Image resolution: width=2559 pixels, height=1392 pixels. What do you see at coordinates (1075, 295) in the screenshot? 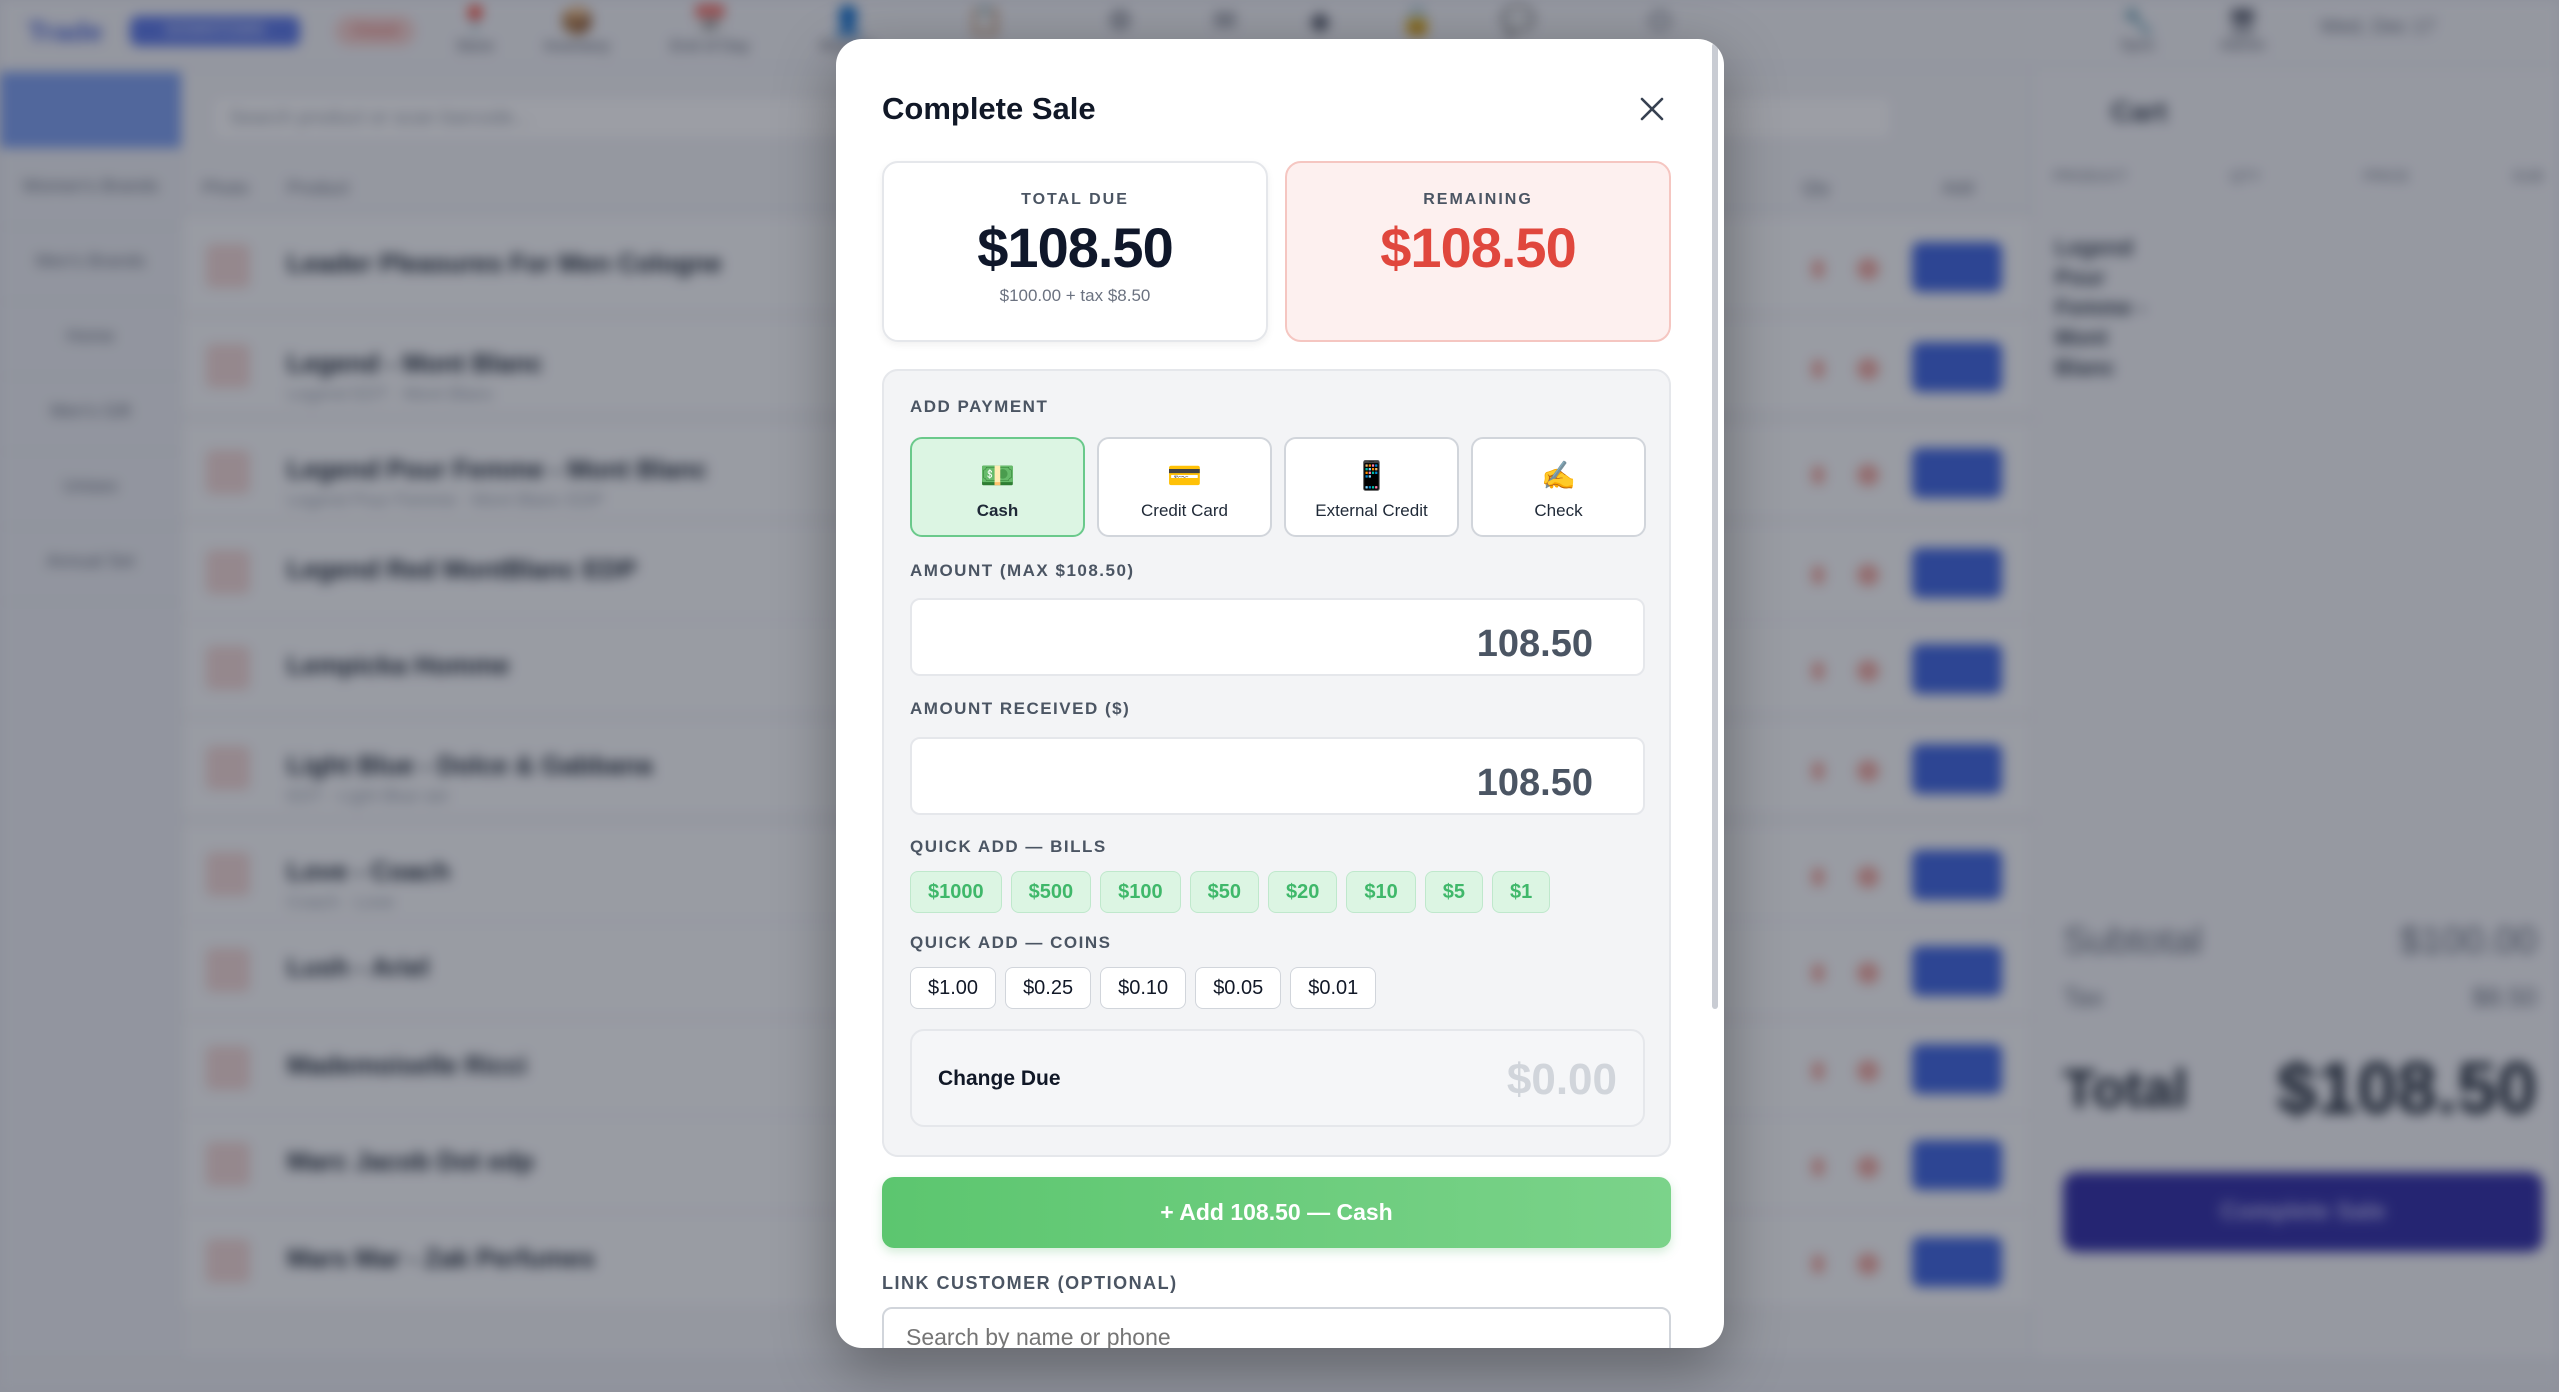
I see `total-due-breakdown: $100.00 + tax $8.50` at bounding box center [1075, 295].